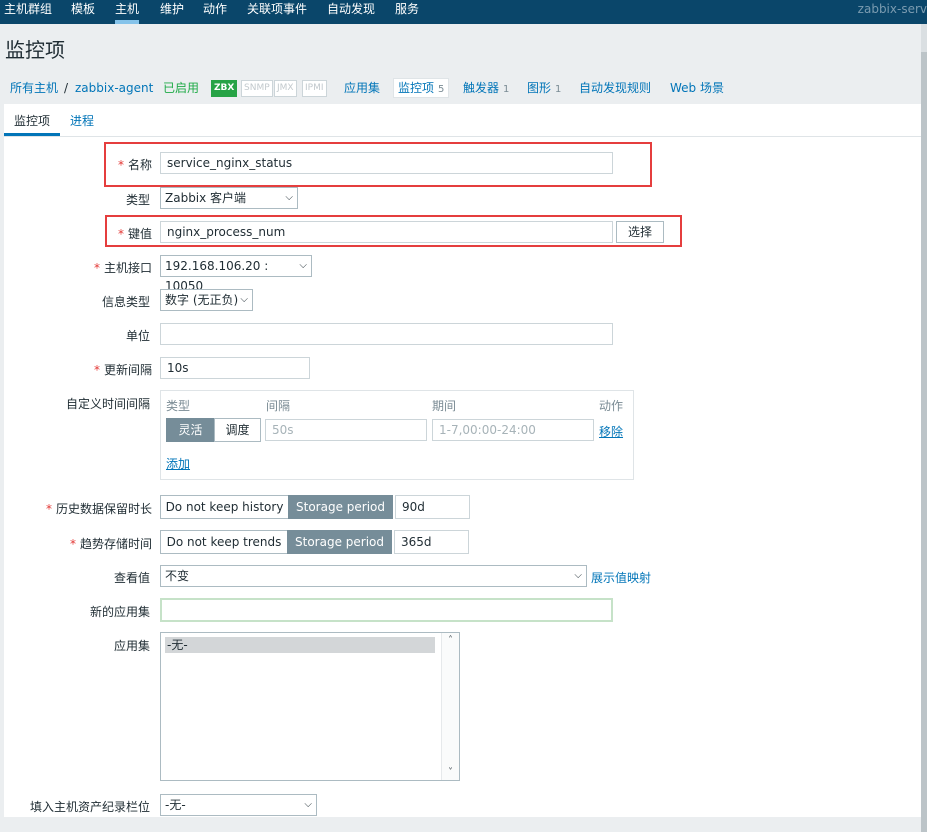  I want to click on valuemap-select: 不变 ⌵, so click(373, 576).